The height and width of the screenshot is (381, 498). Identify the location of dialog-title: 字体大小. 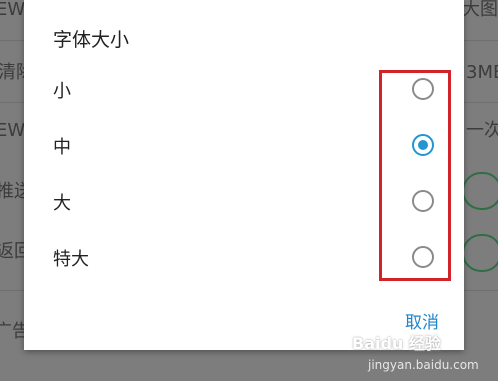
(91, 40).